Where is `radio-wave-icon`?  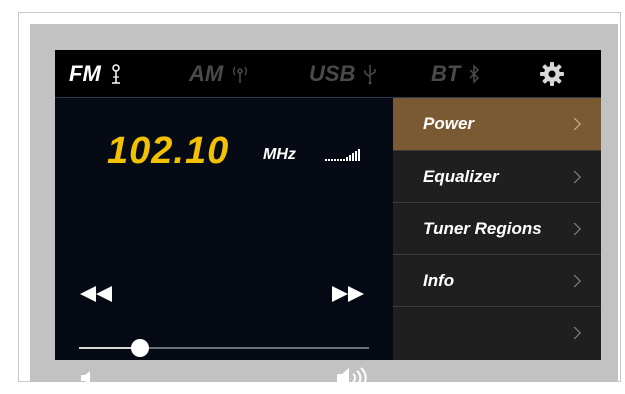 radio-wave-icon is located at coordinates (240, 74).